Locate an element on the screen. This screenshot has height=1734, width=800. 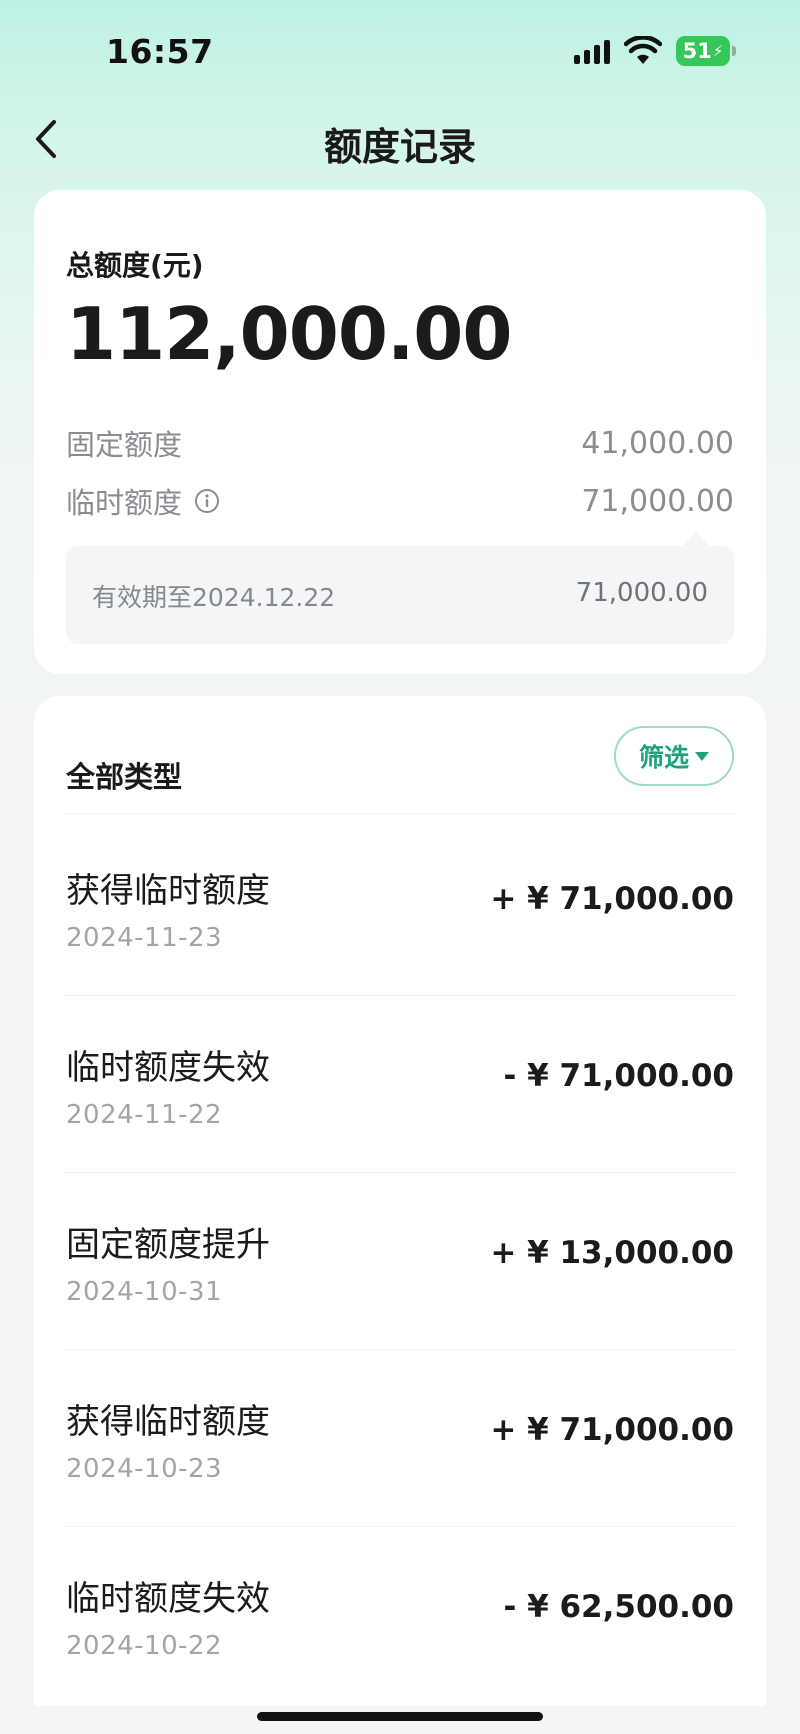
record-amount: + ¥ 13,000.00 is located at coordinates (612, 1253).